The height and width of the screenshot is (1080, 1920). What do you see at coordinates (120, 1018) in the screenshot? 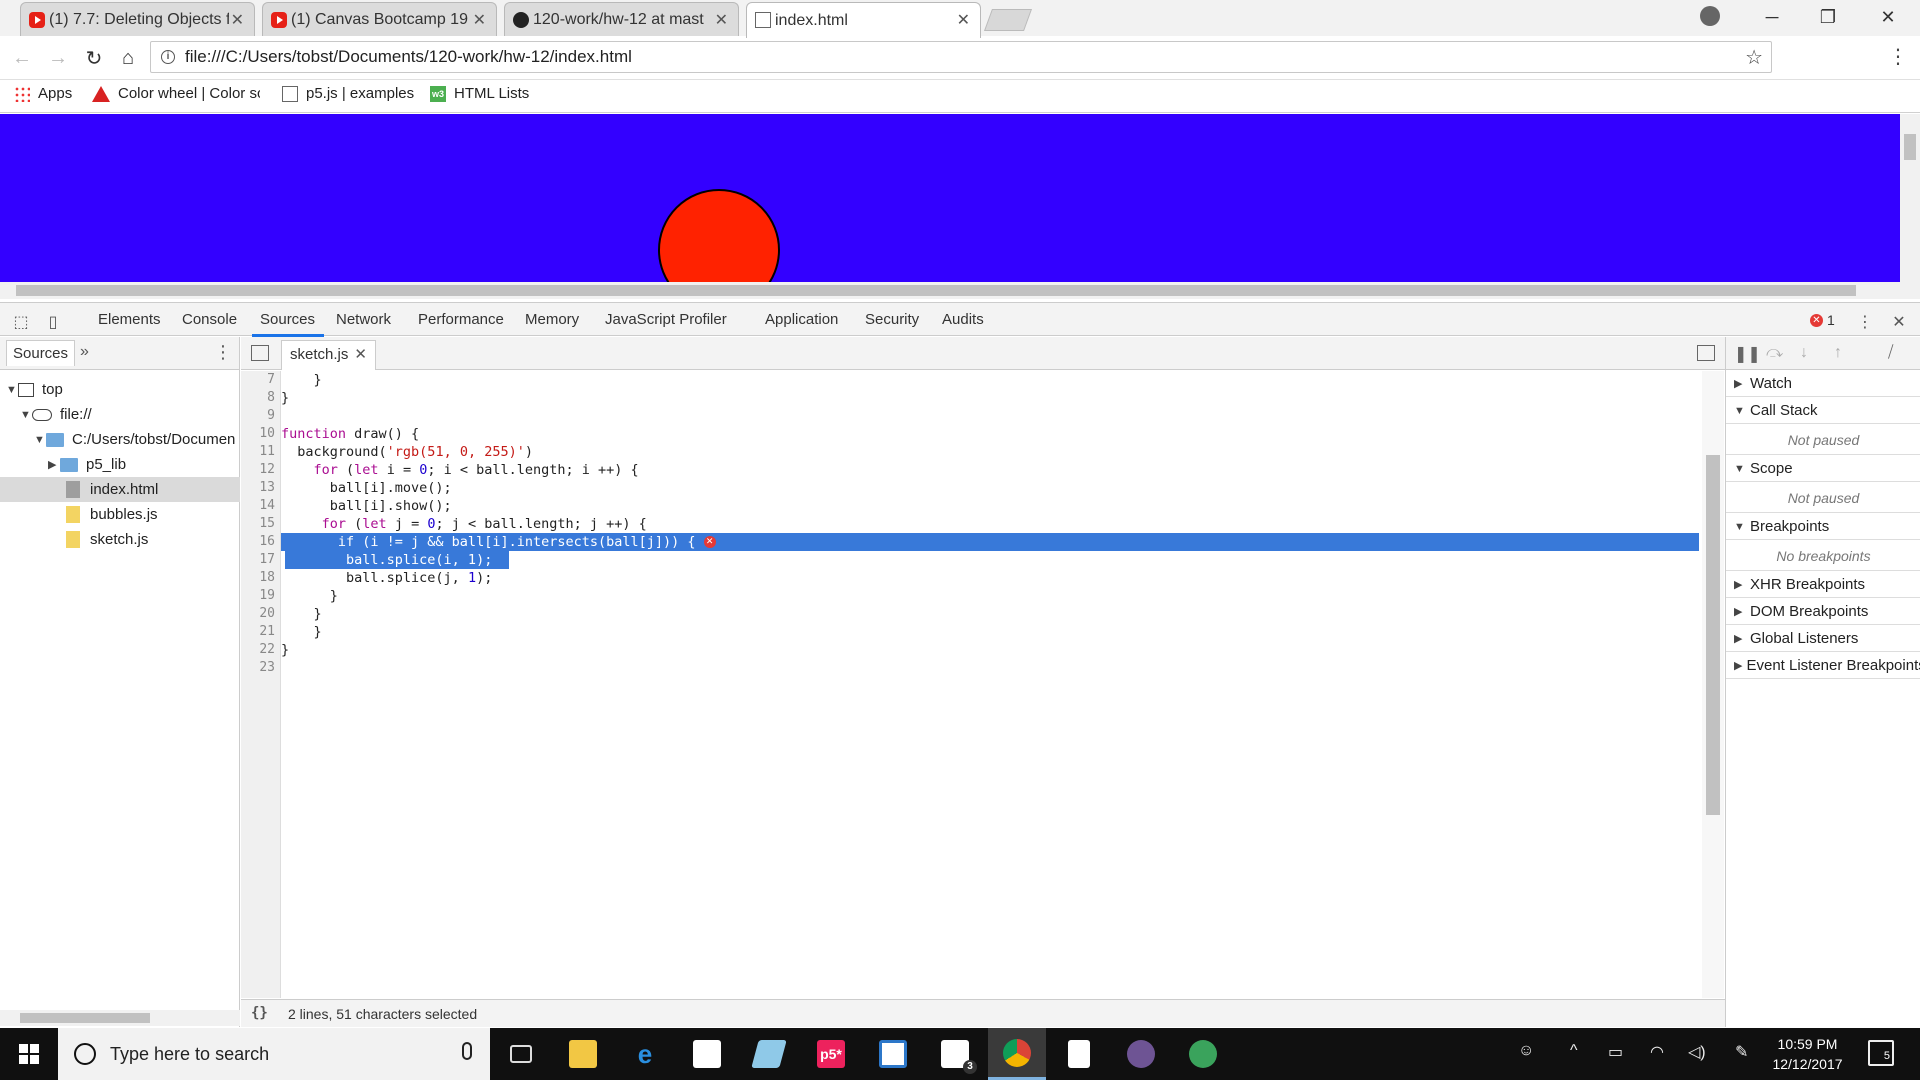
I see `navigator-horizontal-scrollbar` at bounding box center [120, 1018].